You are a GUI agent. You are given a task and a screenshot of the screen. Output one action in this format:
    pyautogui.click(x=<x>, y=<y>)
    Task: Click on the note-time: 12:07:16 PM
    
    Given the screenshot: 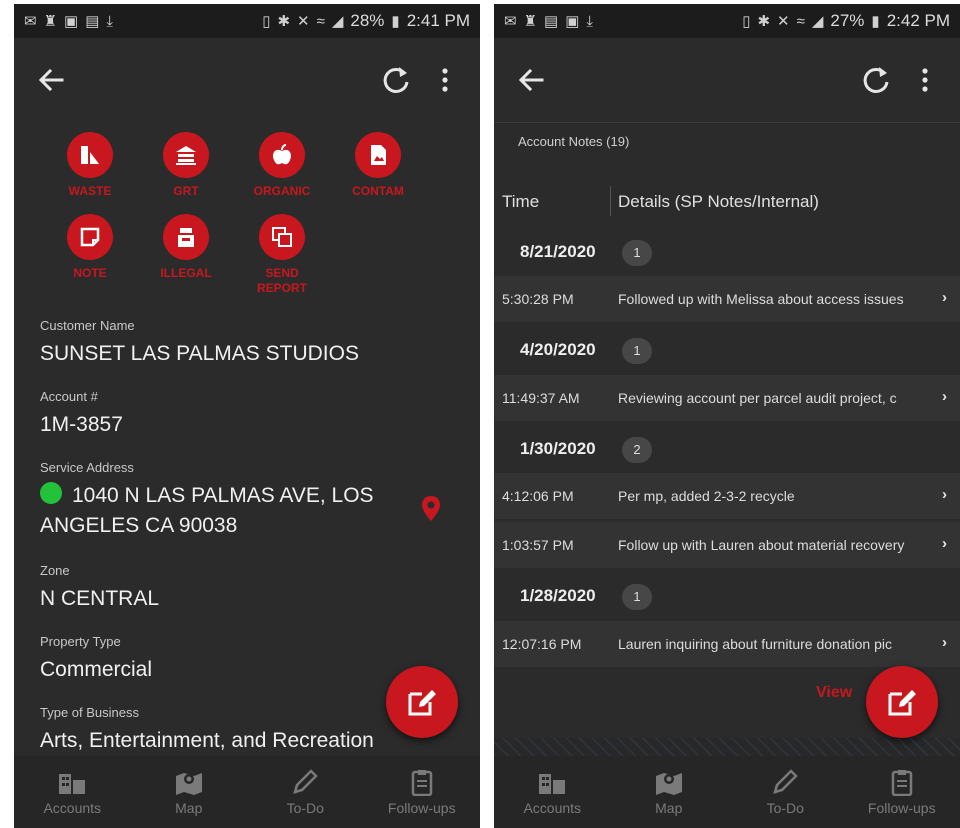 What is the action you would take?
    pyautogui.click(x=542, y=644)
    